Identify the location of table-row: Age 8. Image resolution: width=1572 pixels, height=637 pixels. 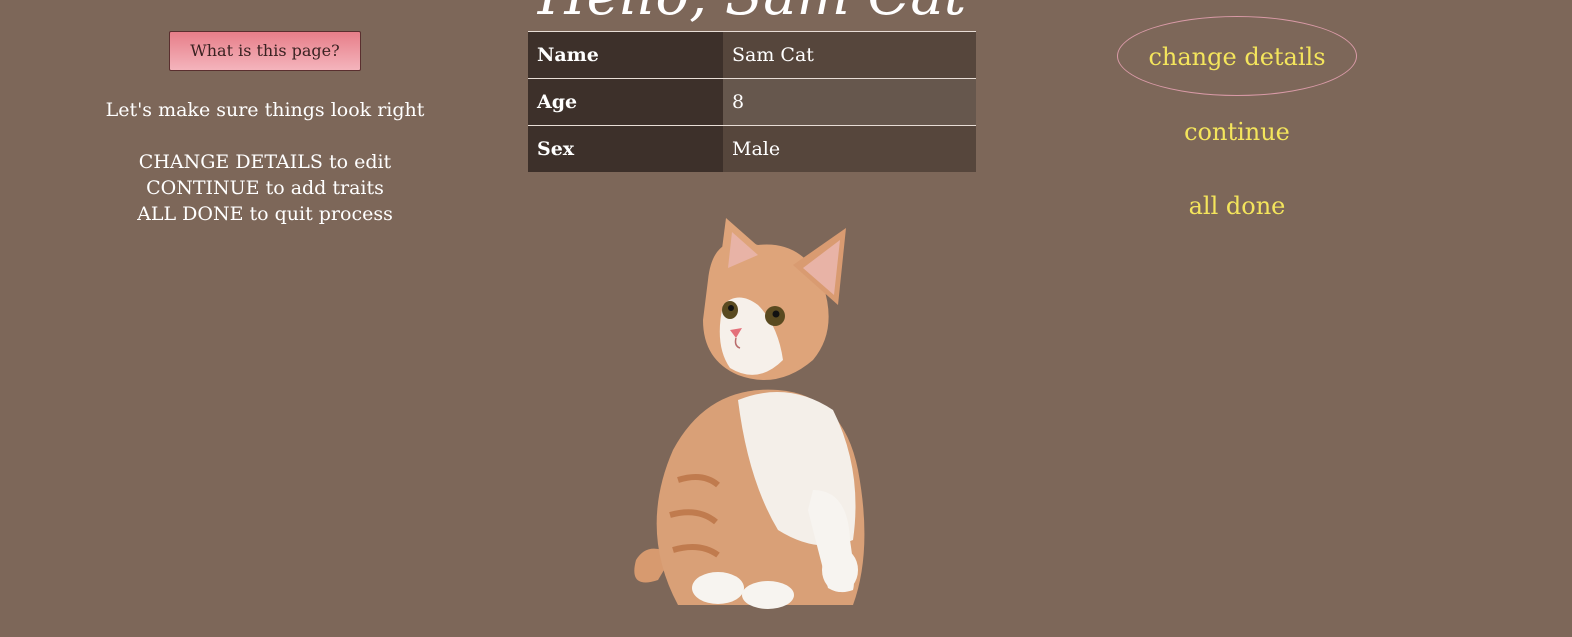
(752, 102).